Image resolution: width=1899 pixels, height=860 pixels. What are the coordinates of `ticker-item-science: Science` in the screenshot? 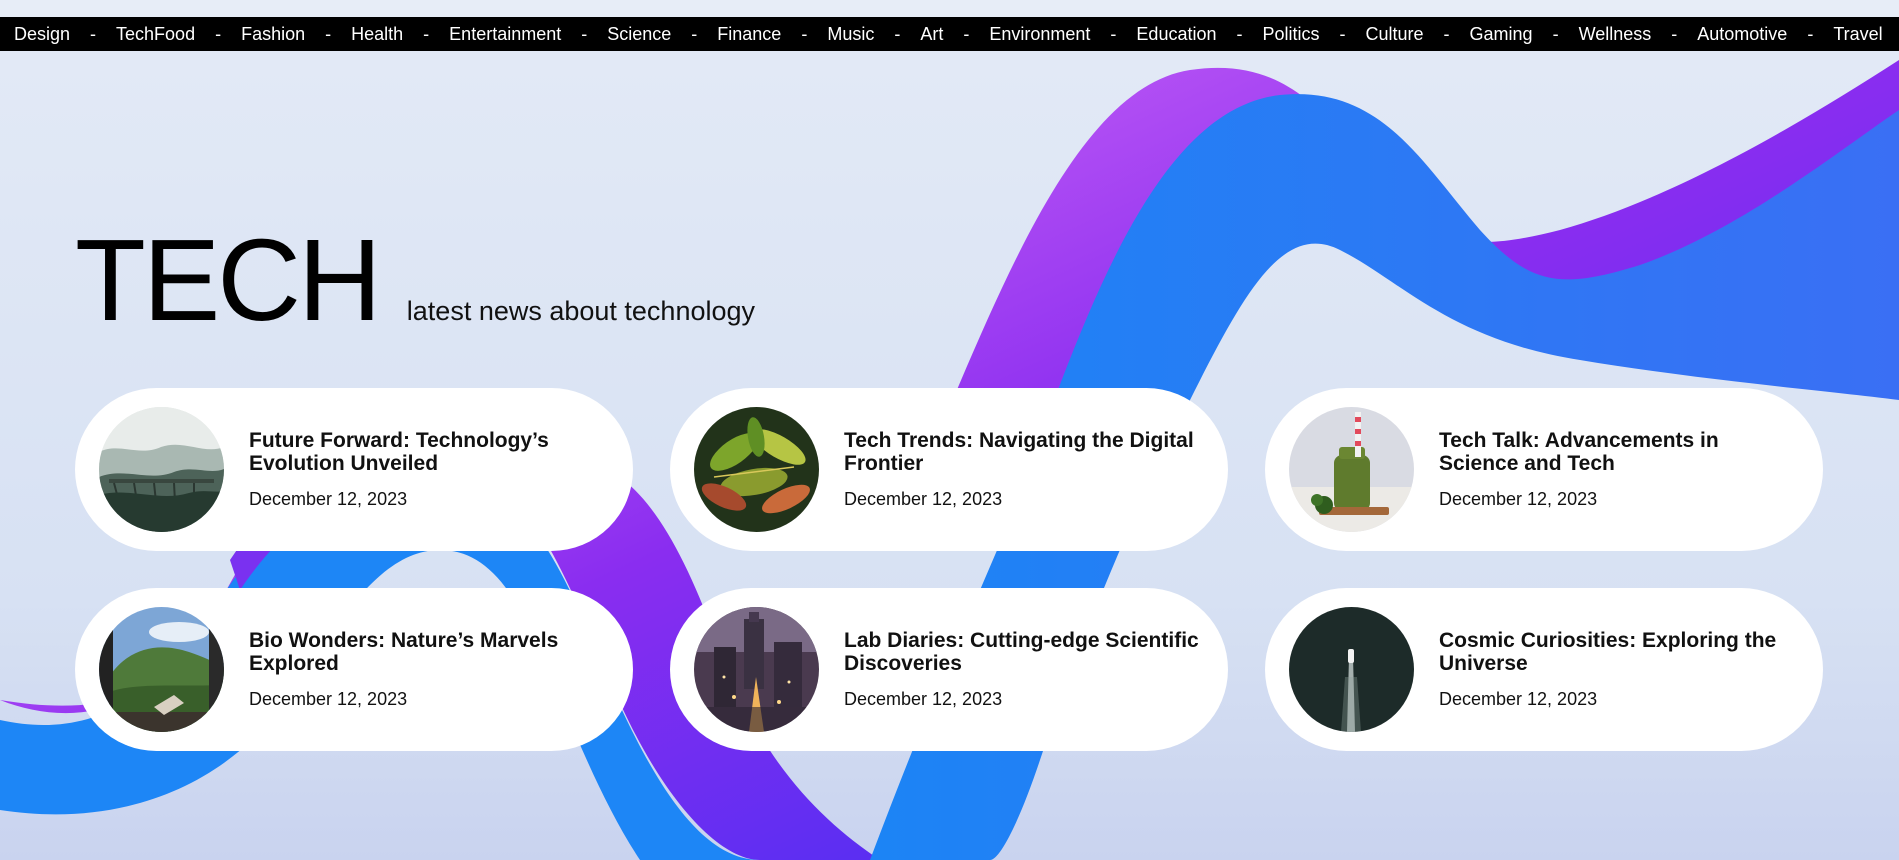 It's located at (639, 34).